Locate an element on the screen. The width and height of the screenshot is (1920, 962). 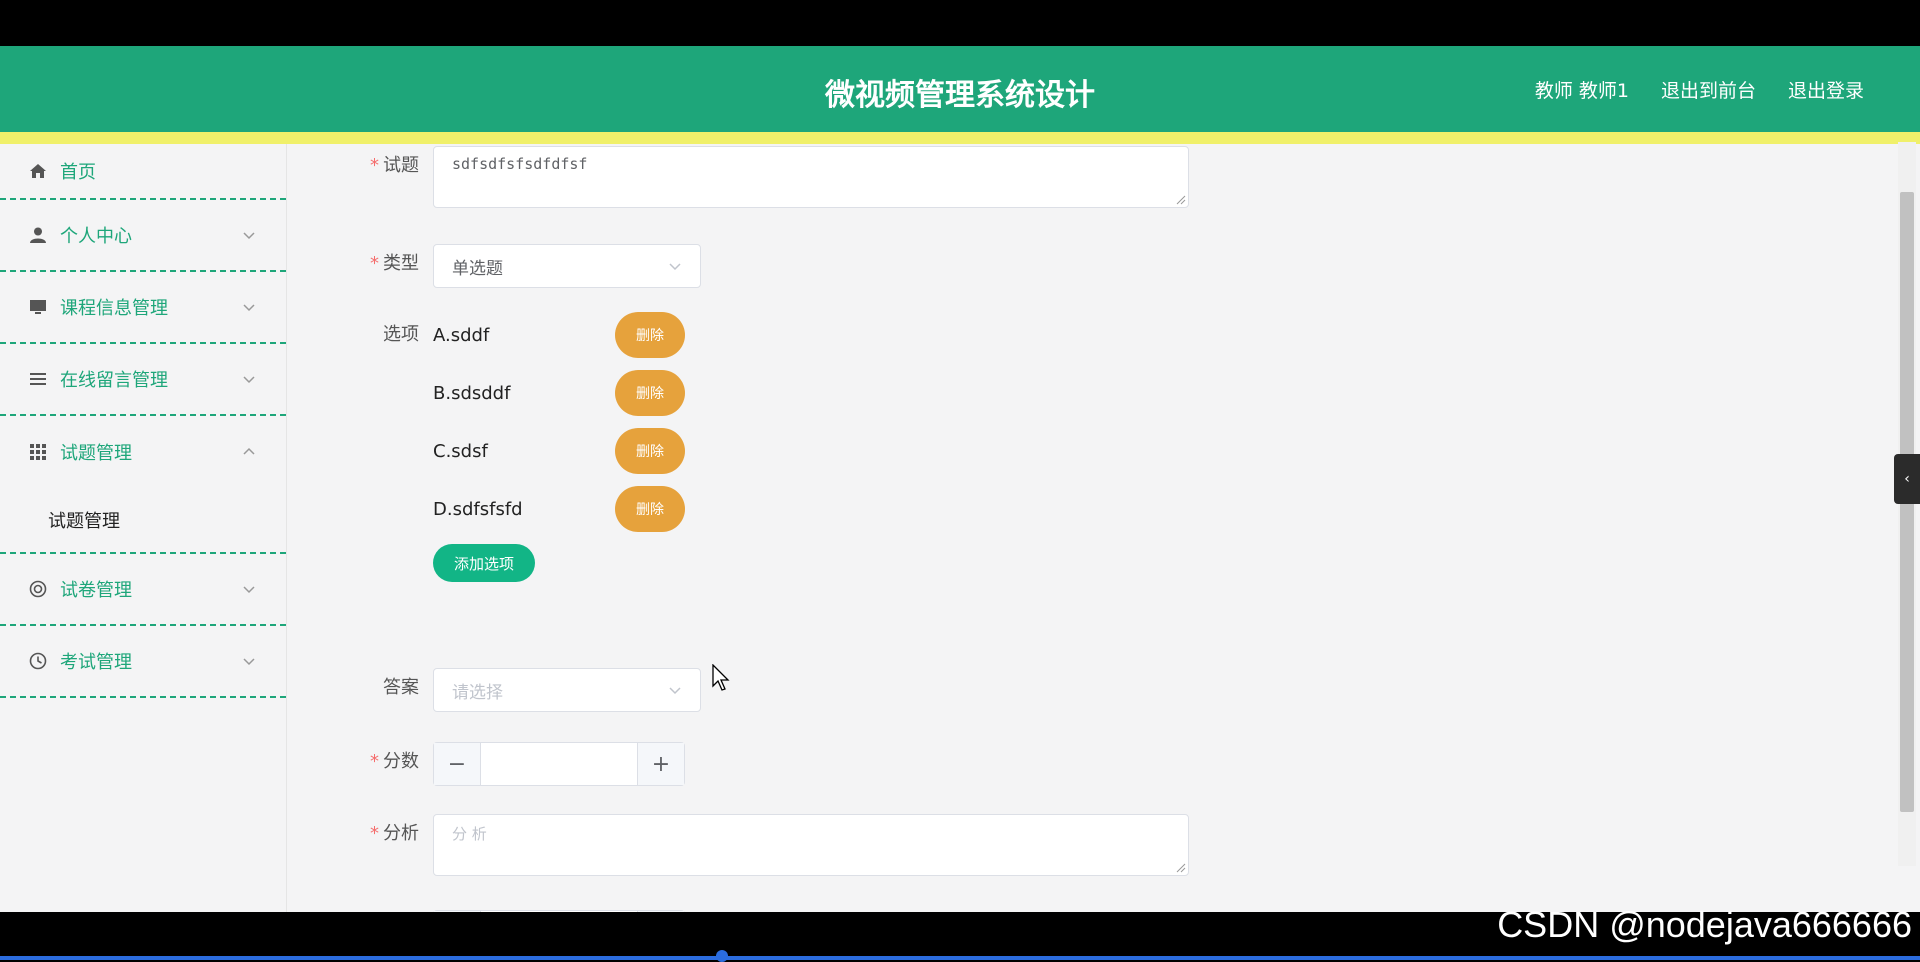
exit-to-front-link: 退出到前台 is located at coordinates (1708, 89).